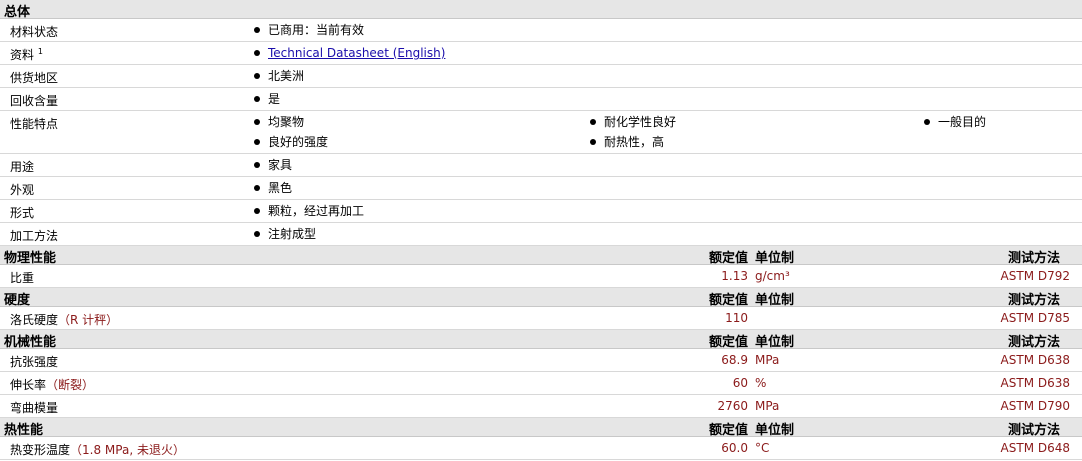 This screenshot has height=461, width=1082. I want to click on property-label: 抗张强度, so click(34, 362).